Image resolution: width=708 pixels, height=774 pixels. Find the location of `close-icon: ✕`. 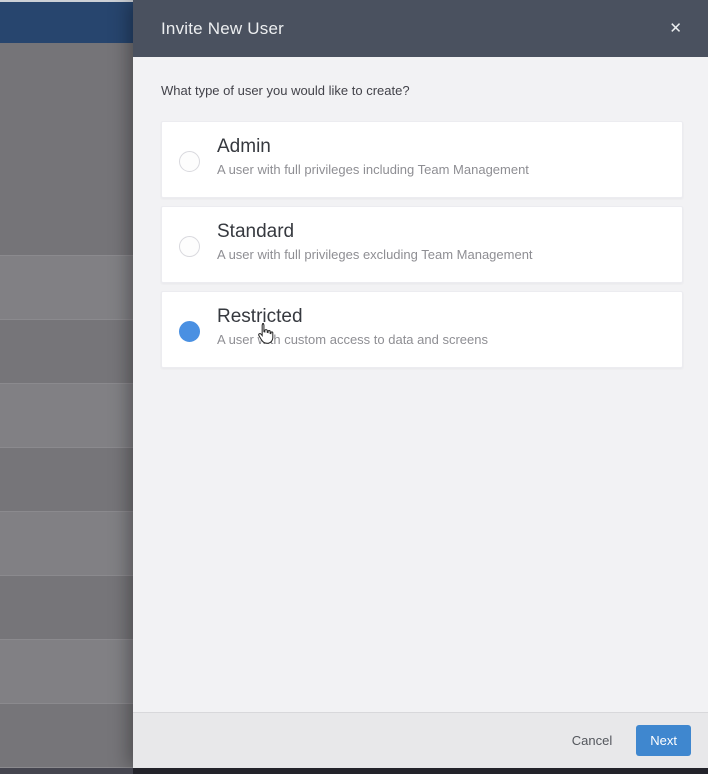

close-icon: ✕ is located at coordinates (675, 28).